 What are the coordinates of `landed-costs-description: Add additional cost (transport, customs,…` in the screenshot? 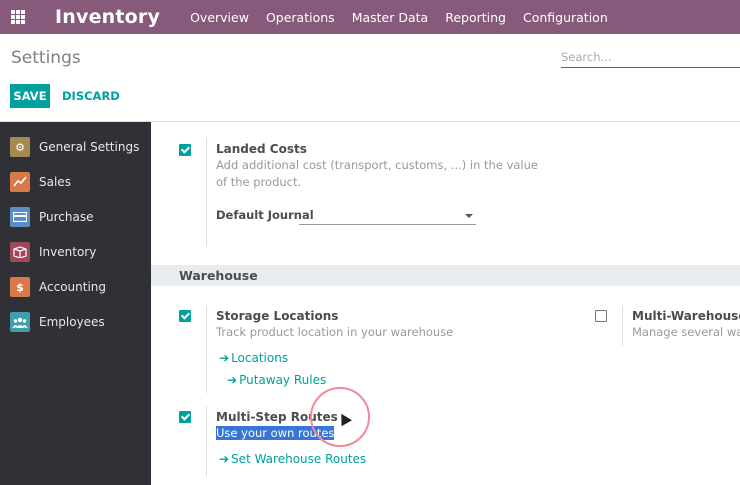 It's located at (377, 173).